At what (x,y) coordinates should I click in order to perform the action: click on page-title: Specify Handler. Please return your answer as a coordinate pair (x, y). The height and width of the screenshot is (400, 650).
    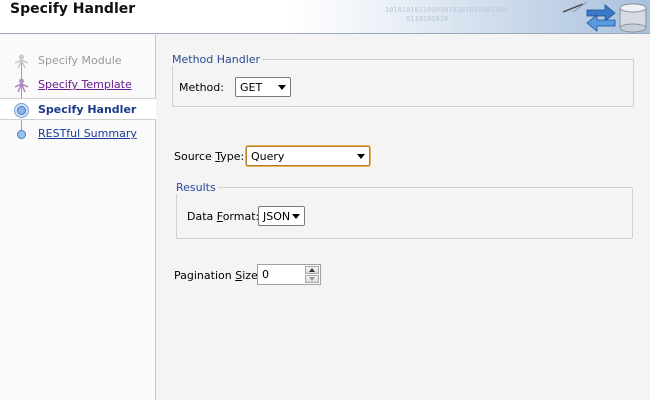
    Looking at the image, I should click on (73, 9).